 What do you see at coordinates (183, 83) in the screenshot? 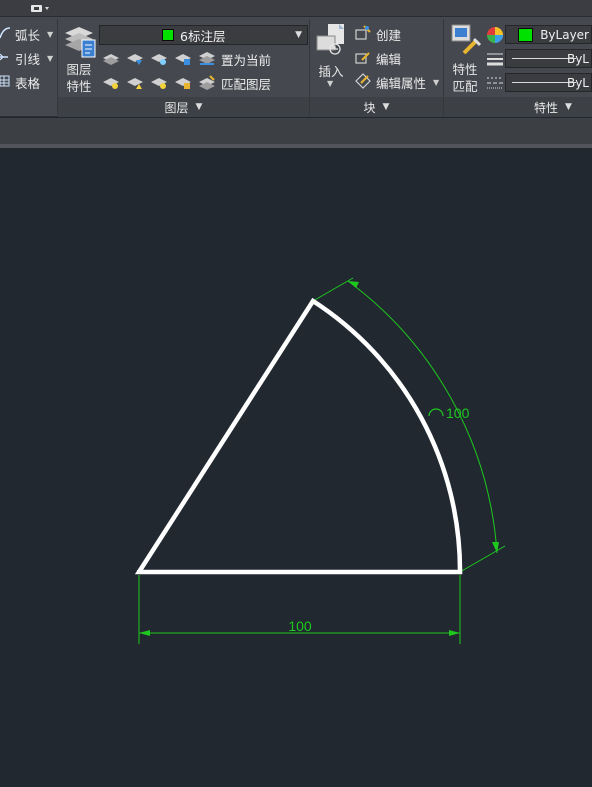
I see `layer-unlock-all-icon` at bounding box center [183, 83].